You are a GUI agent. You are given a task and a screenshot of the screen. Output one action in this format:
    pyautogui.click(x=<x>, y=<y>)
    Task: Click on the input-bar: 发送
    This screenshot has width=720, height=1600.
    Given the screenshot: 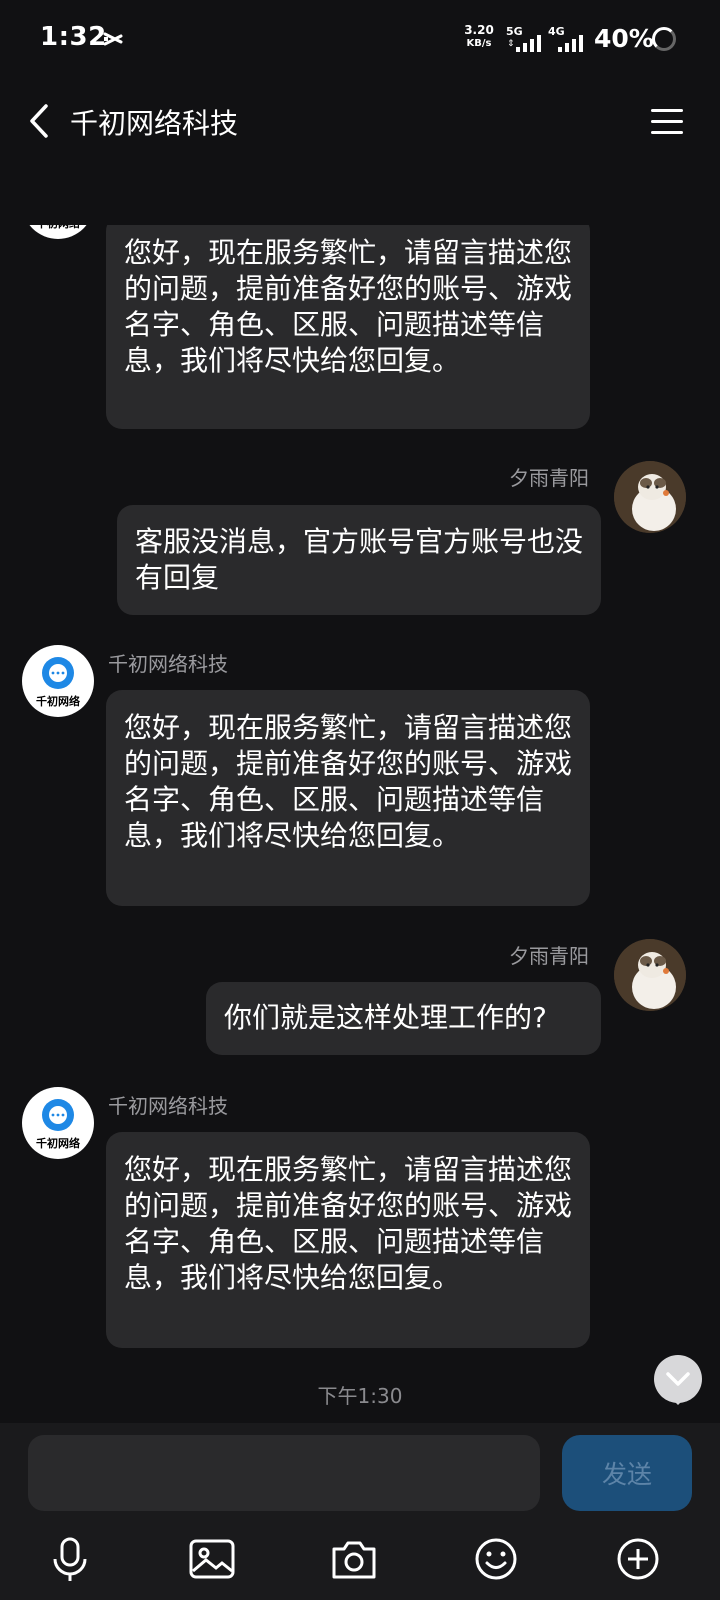 What is the action you would take?
    pyautogui.click(x=360, y=1511)
    